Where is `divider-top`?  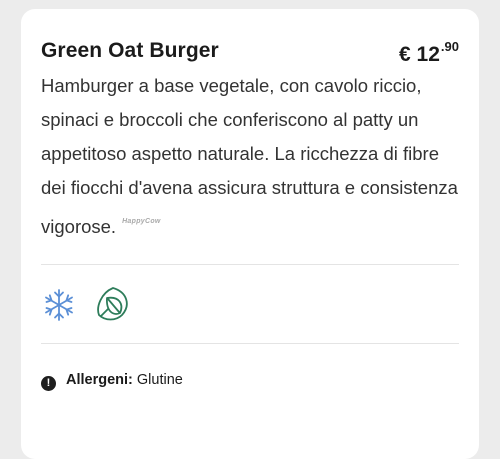
divider-top is located at coordinates (250, 264).